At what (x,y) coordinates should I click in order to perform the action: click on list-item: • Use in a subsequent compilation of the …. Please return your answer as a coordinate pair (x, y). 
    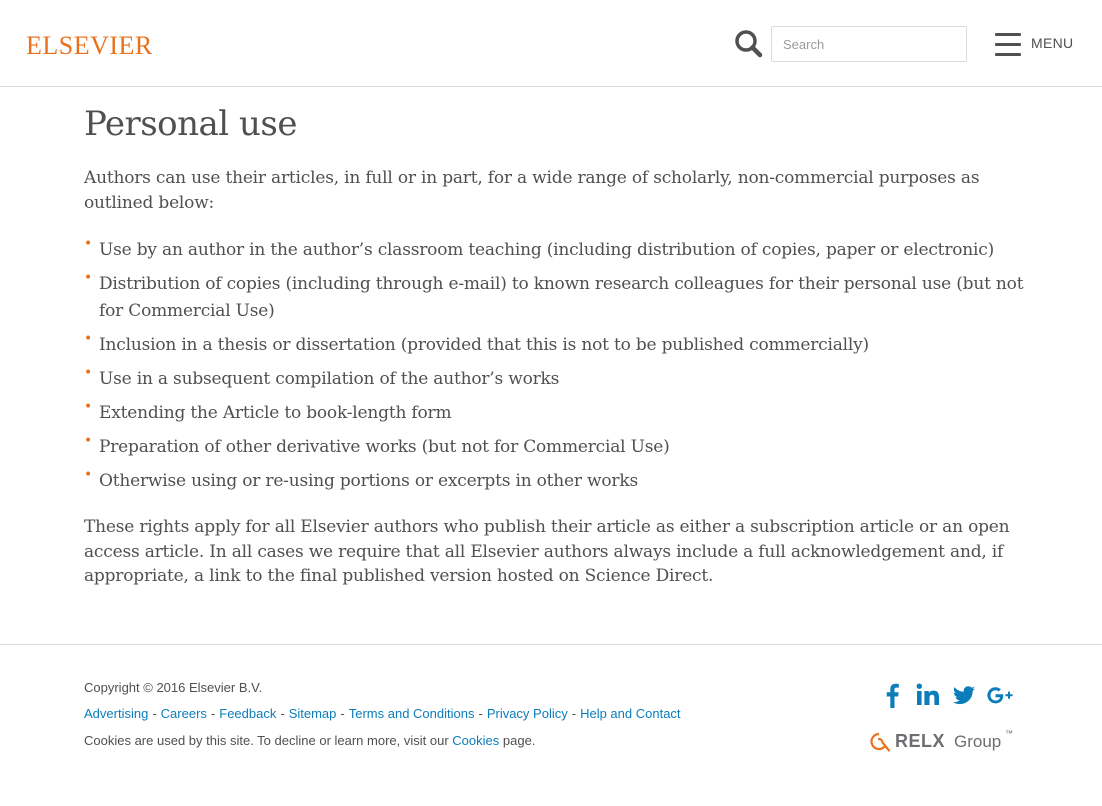
    Looking at the image, I should click on (322, 377).